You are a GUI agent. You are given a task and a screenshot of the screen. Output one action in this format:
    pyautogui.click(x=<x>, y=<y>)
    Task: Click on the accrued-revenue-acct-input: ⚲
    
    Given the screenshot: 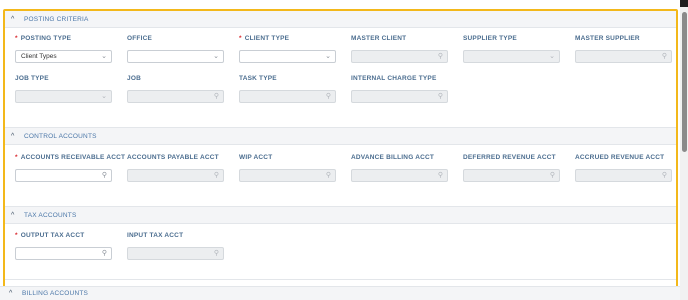 What is the action you would take?
    pyautogui.click(x=623, y=175)
    